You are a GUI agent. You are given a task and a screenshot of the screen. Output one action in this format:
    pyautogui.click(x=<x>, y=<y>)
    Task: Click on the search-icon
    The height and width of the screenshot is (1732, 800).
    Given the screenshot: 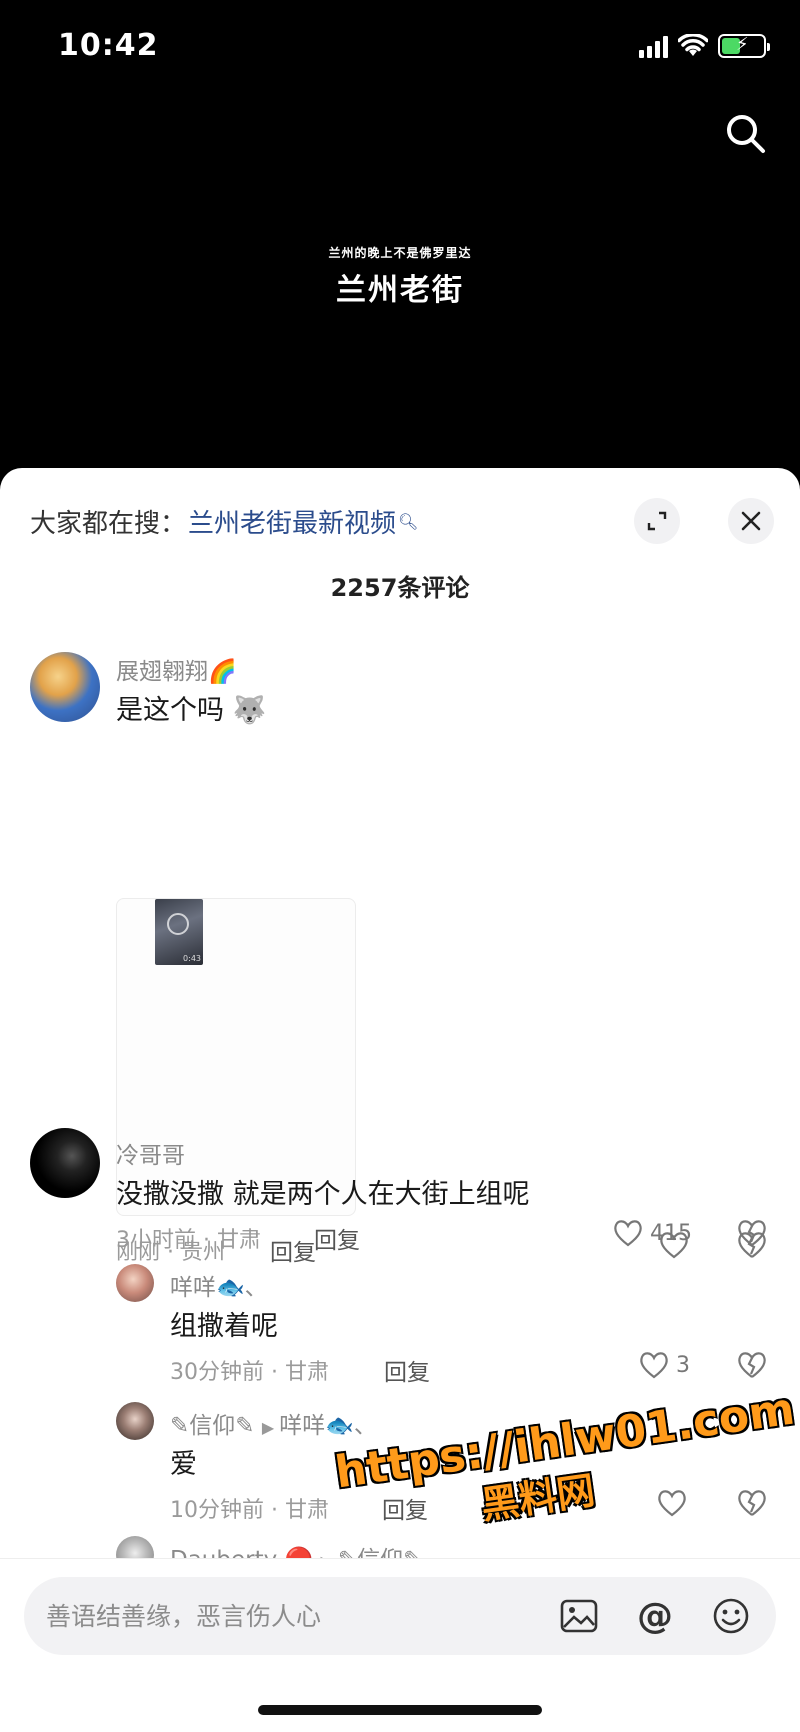 What is the action you would take?
    pyautogui.click(x=745, y=135)
    